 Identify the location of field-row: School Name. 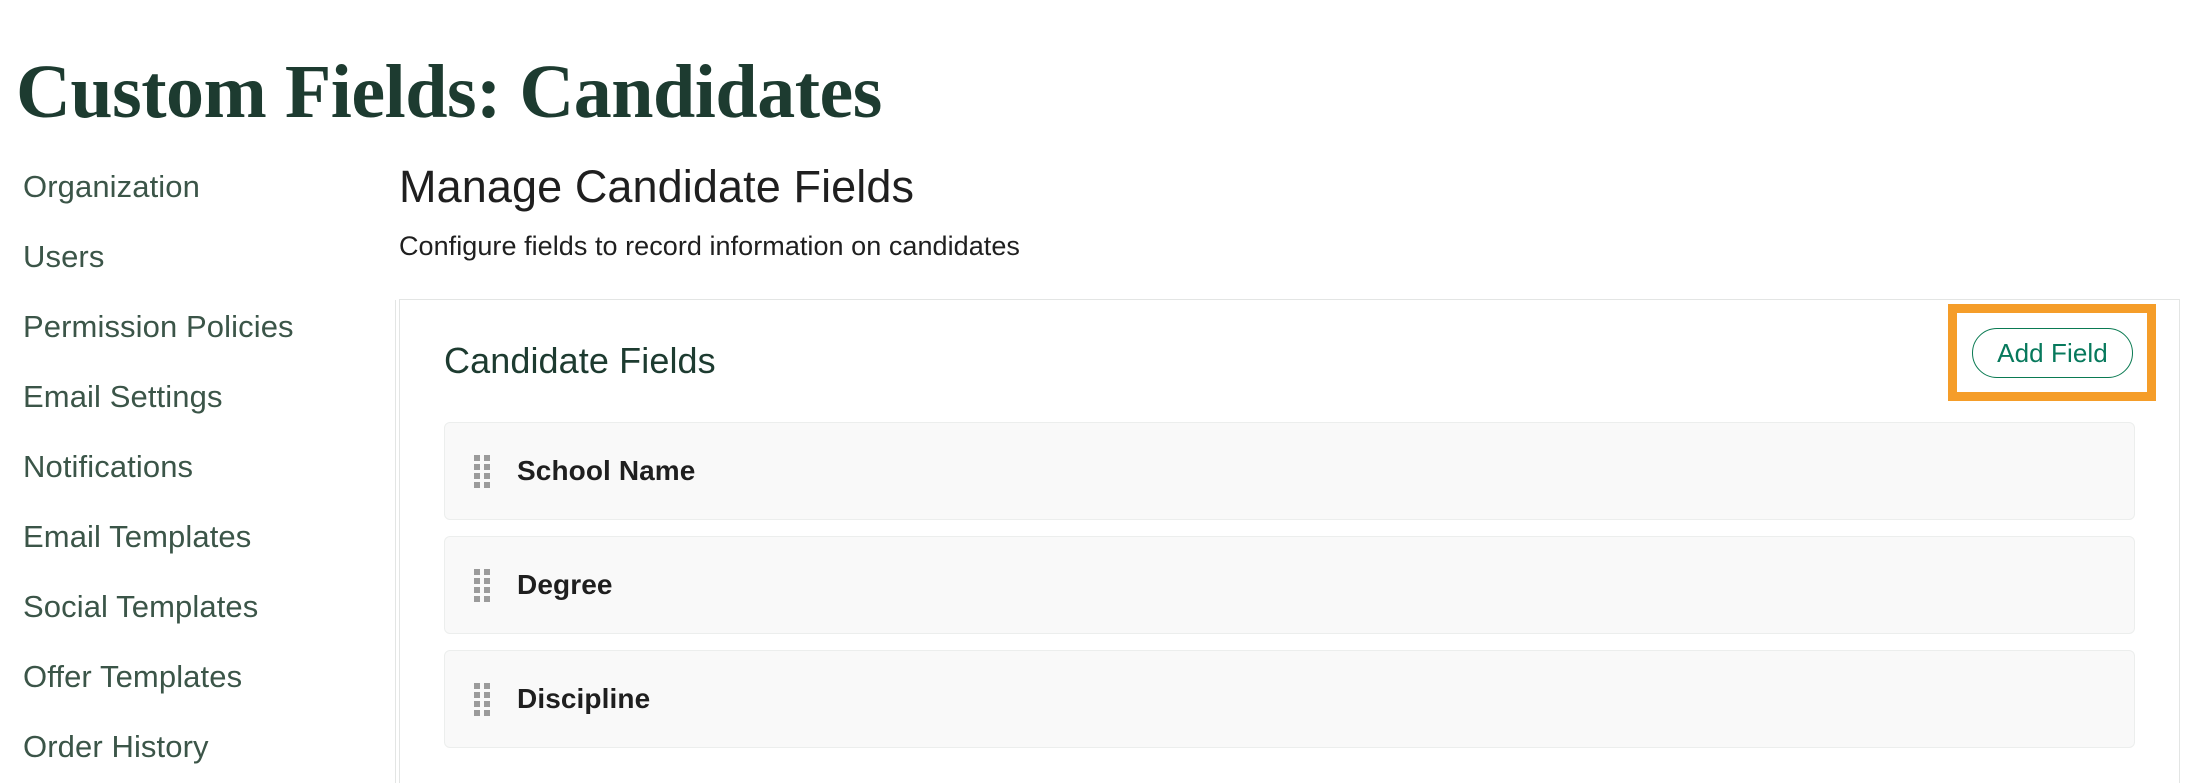
(1289, 471).